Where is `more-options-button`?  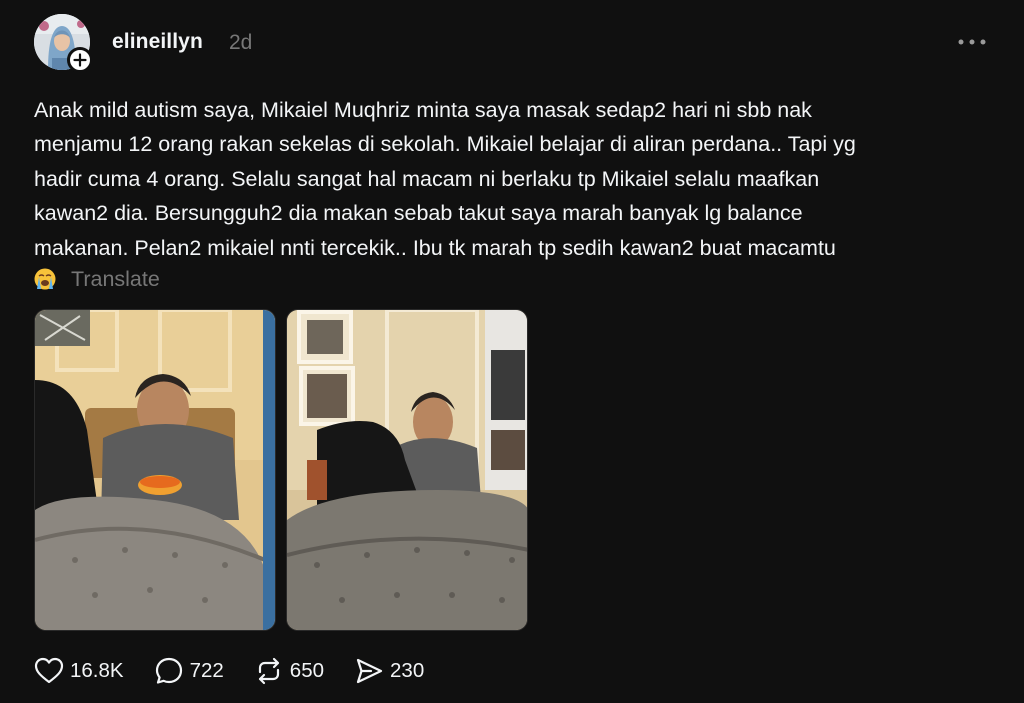 more-options-button is located at coordinates (972, 42).